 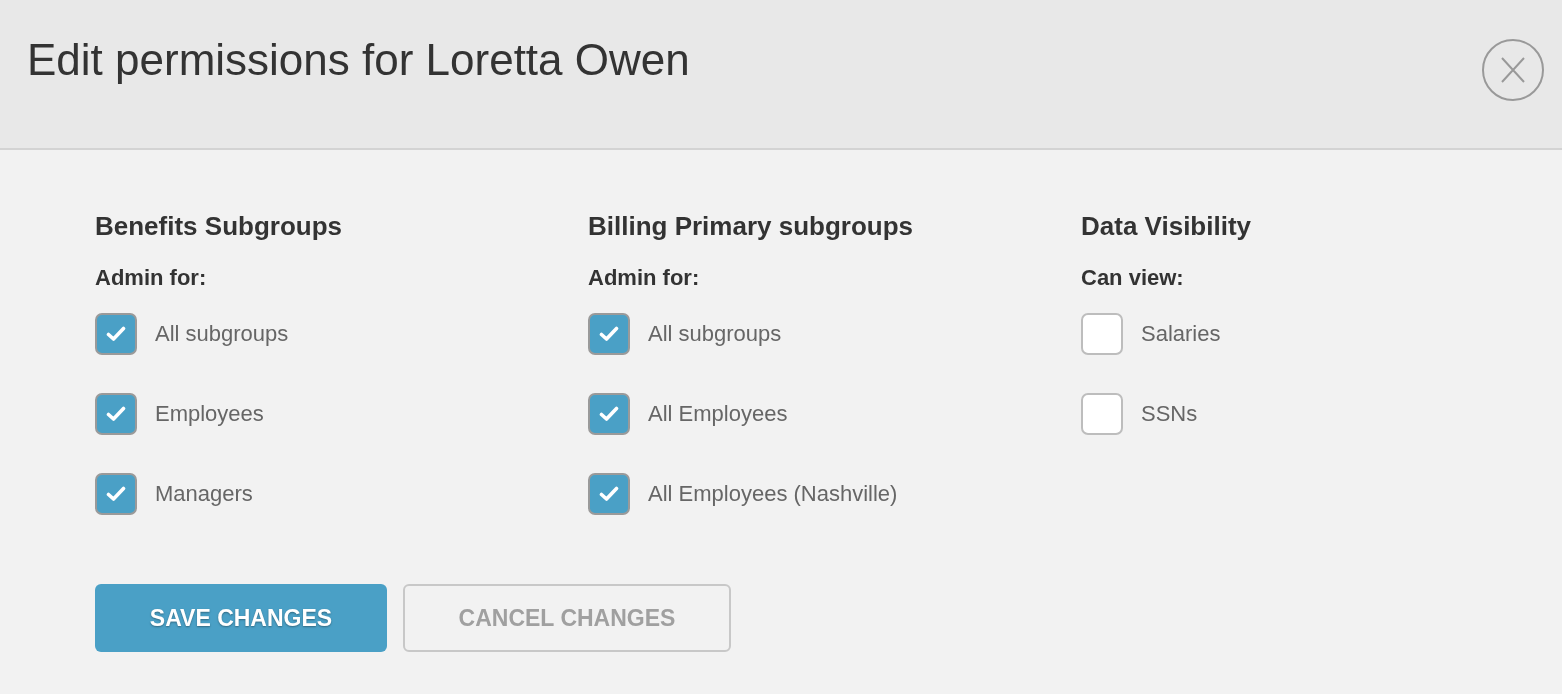 I want to click on close-icon, so click(x=1513, y=70).